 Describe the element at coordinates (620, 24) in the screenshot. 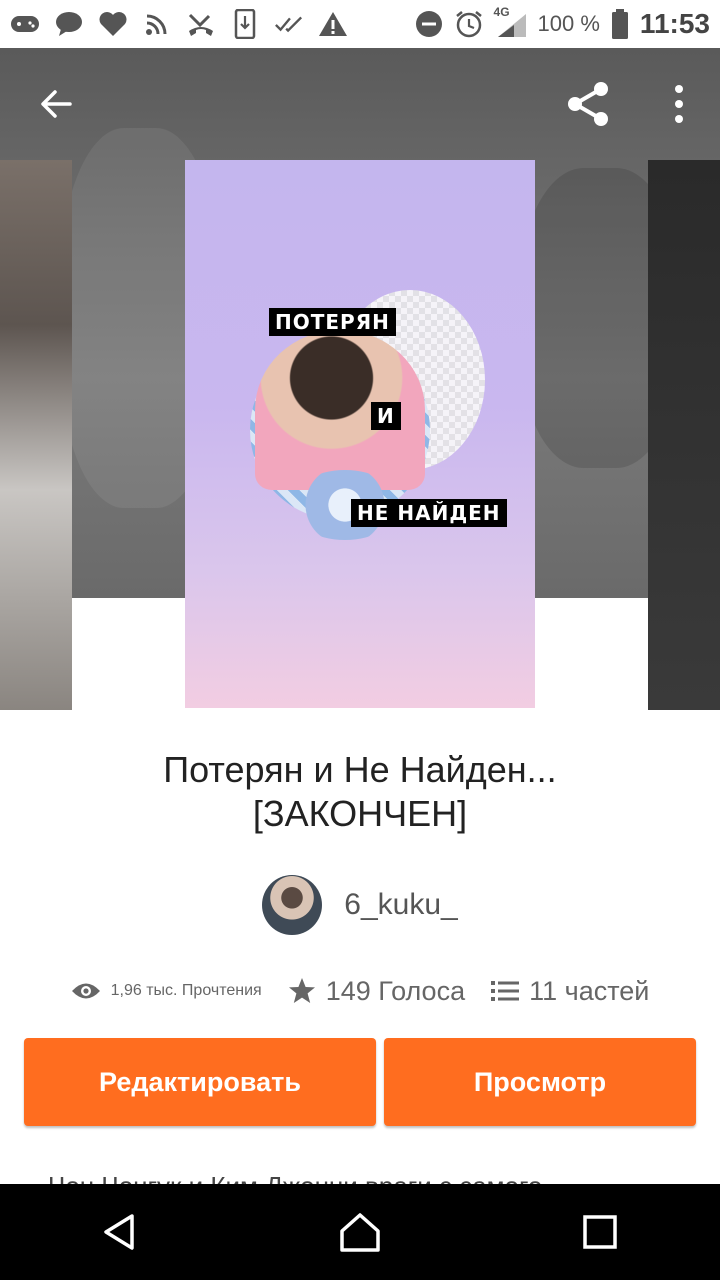

I see `battery-icon` at that location.